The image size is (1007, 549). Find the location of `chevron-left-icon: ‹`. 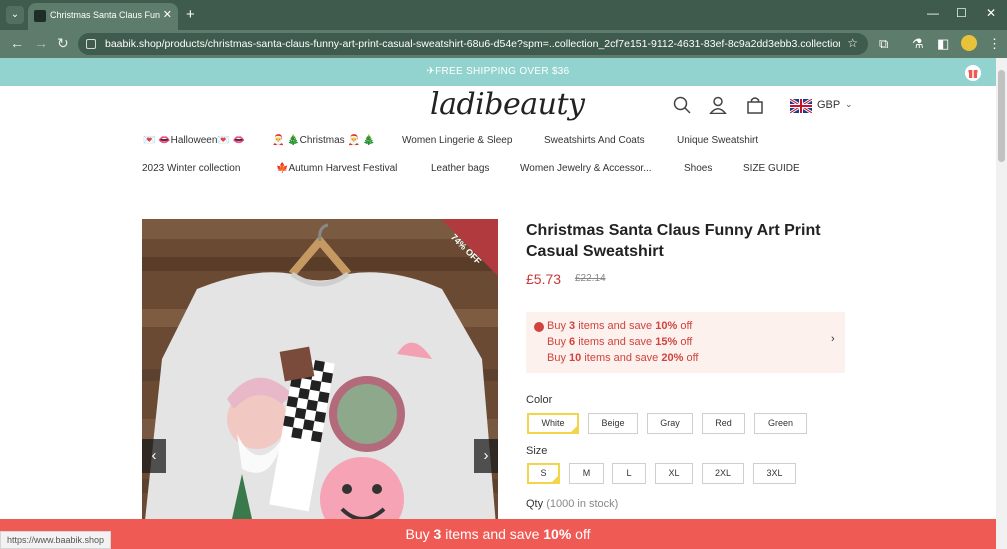

chevron-left-icon: ‹ is located at coordinates (154, 455).